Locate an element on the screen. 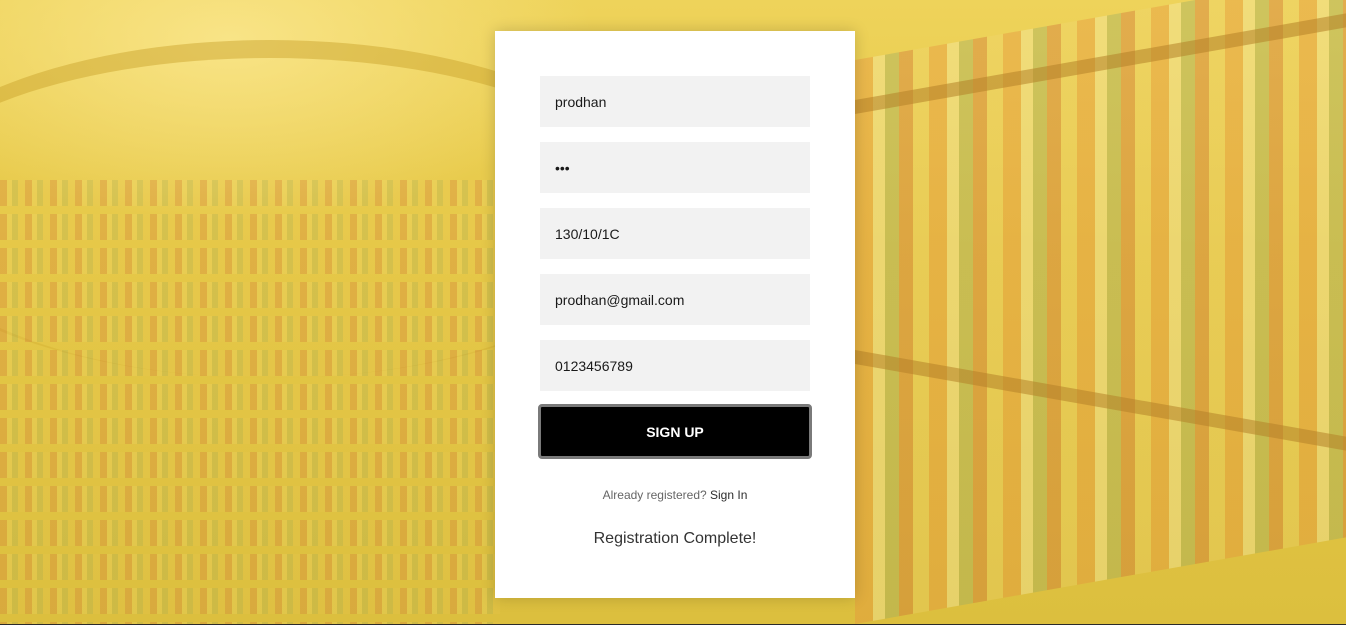 The height and width of the screenshot is (625, 1346). username-field is located at coordinates (675, 101).